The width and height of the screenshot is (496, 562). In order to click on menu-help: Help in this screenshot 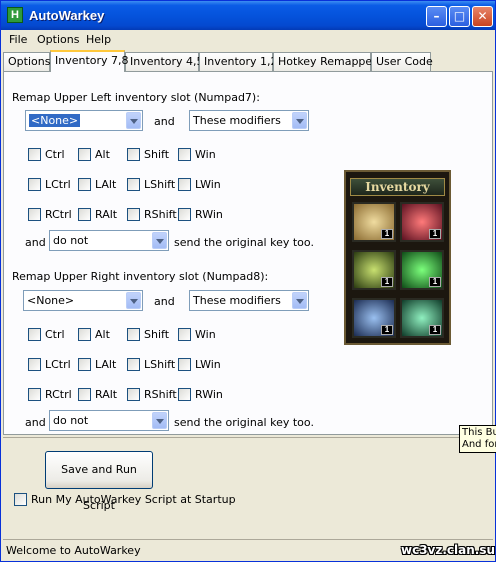, I will do `click(98, 39)`.